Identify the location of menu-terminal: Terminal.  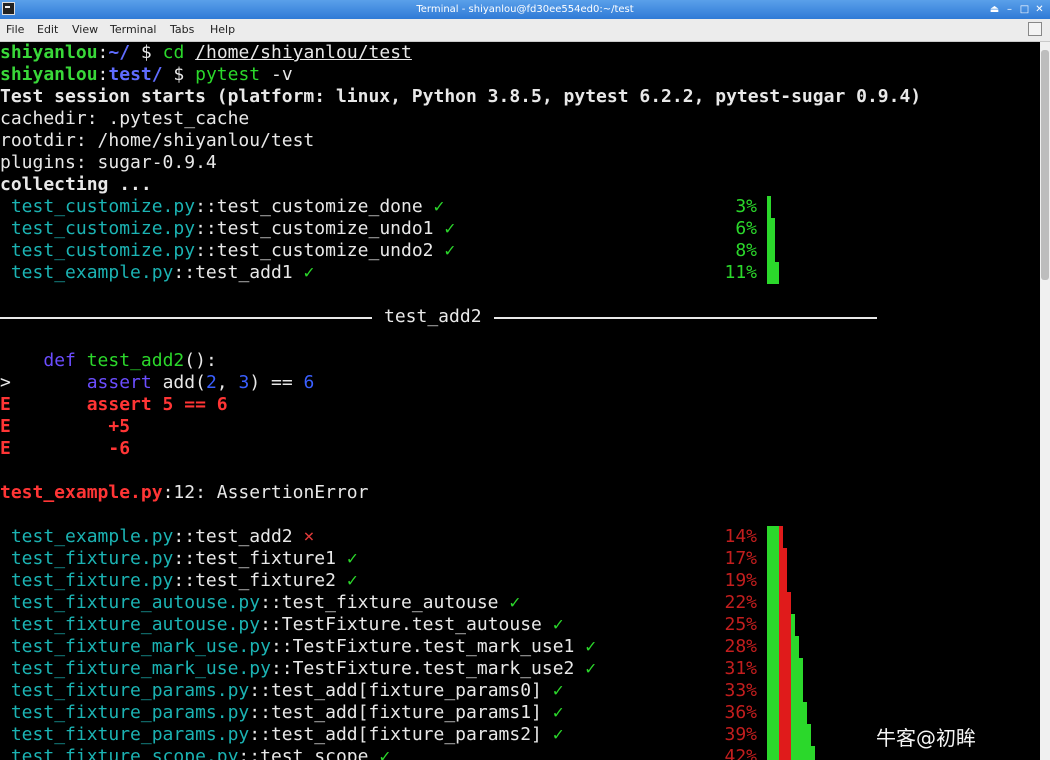
(133, 29).